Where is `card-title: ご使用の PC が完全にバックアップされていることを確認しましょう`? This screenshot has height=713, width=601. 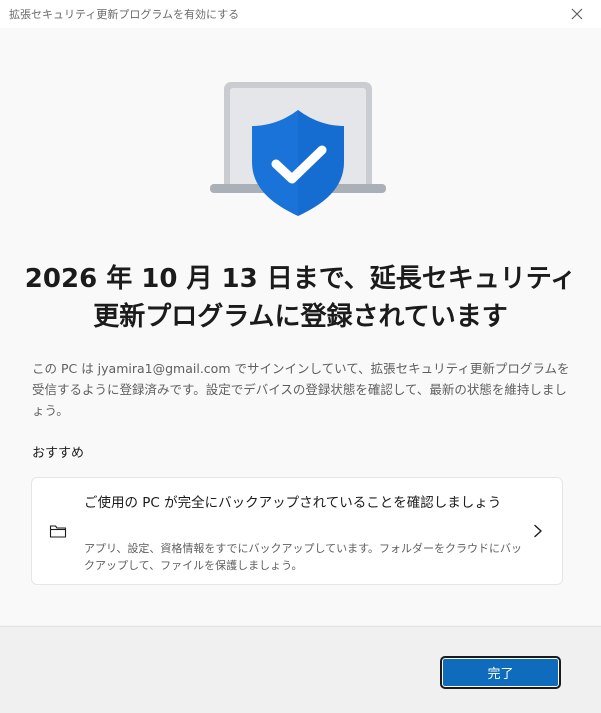
card-title: ご使用の PC が完全にバックアップされていることを確認しましょう is located at coordinates (293, 503).